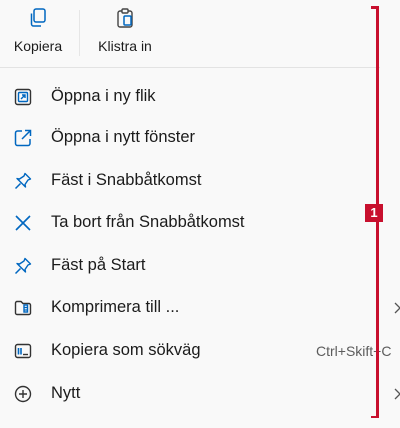  Describe the element at coordinates (123, 137) in the screenshot. I see `menu-item-label: Öppna i nytt fönster` at that location.